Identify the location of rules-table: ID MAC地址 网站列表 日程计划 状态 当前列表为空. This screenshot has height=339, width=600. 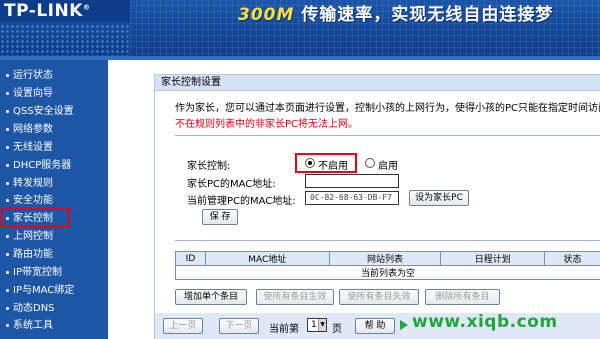
(387, 265).